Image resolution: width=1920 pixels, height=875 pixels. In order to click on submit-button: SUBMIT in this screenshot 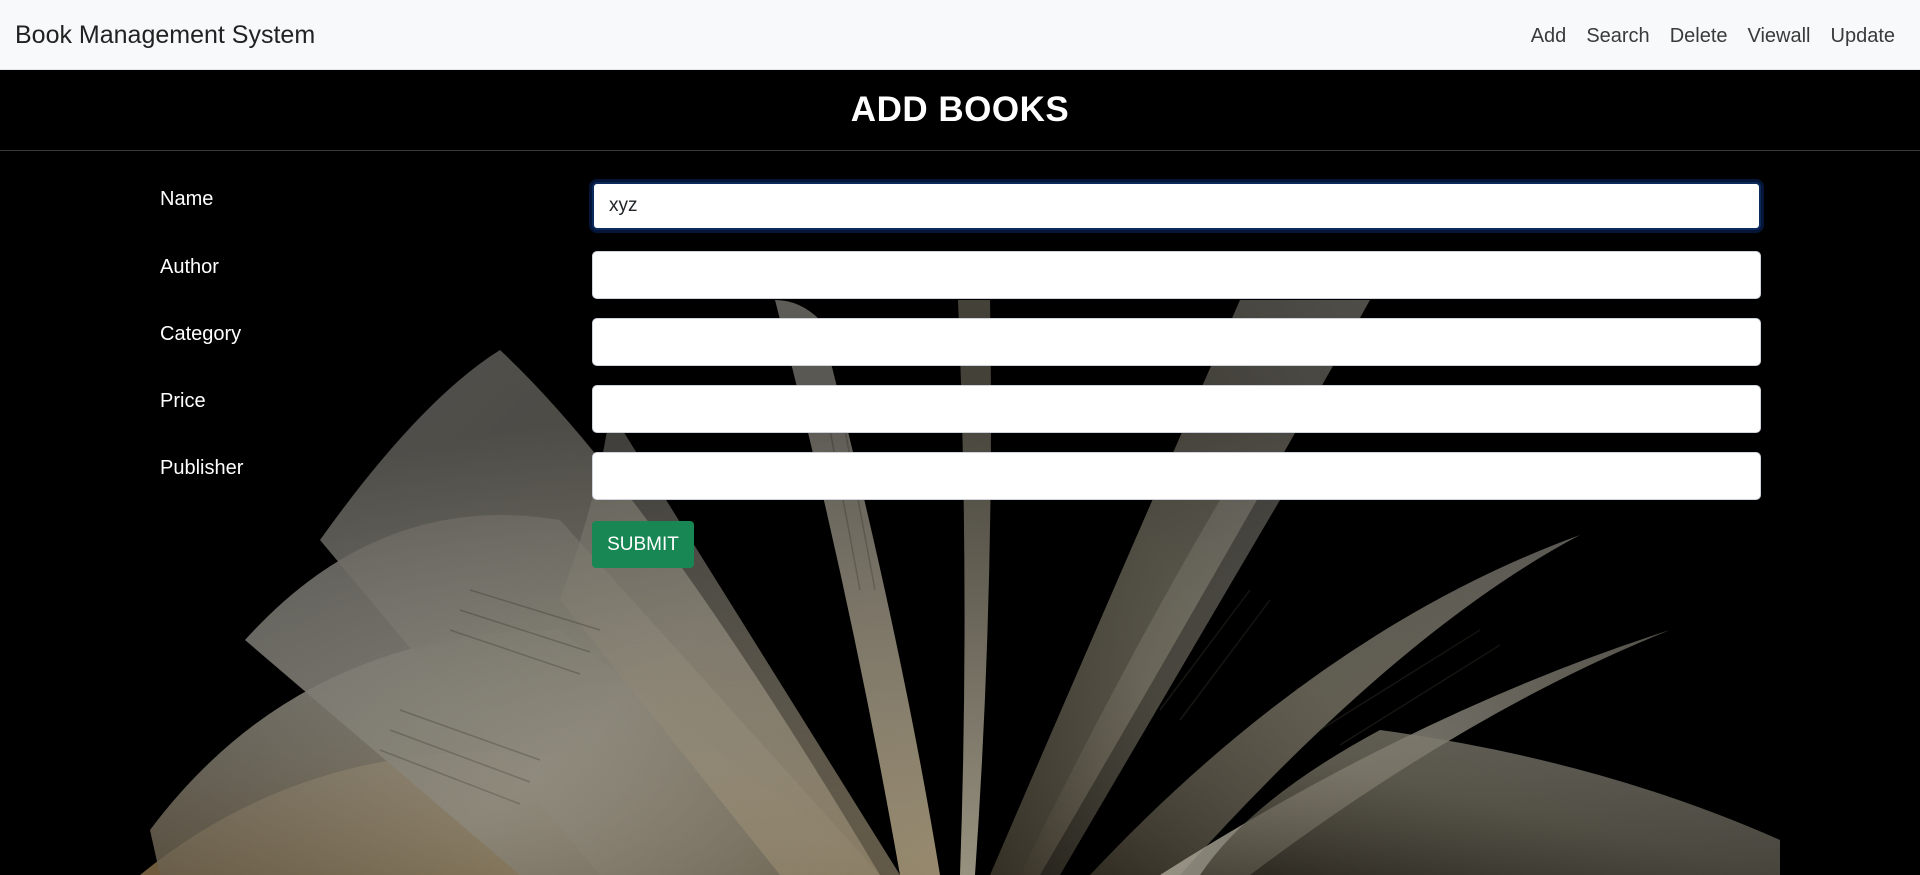, I will do `click(643, 544)`.